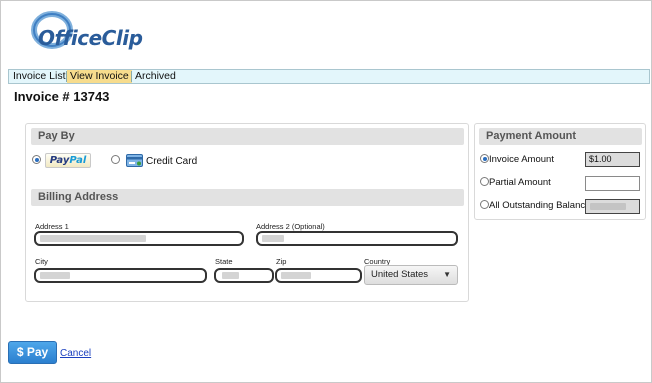  Describe the element at coordinates (75, 353) in the screenshot. I see `cancel-link: Cancel` at that location.